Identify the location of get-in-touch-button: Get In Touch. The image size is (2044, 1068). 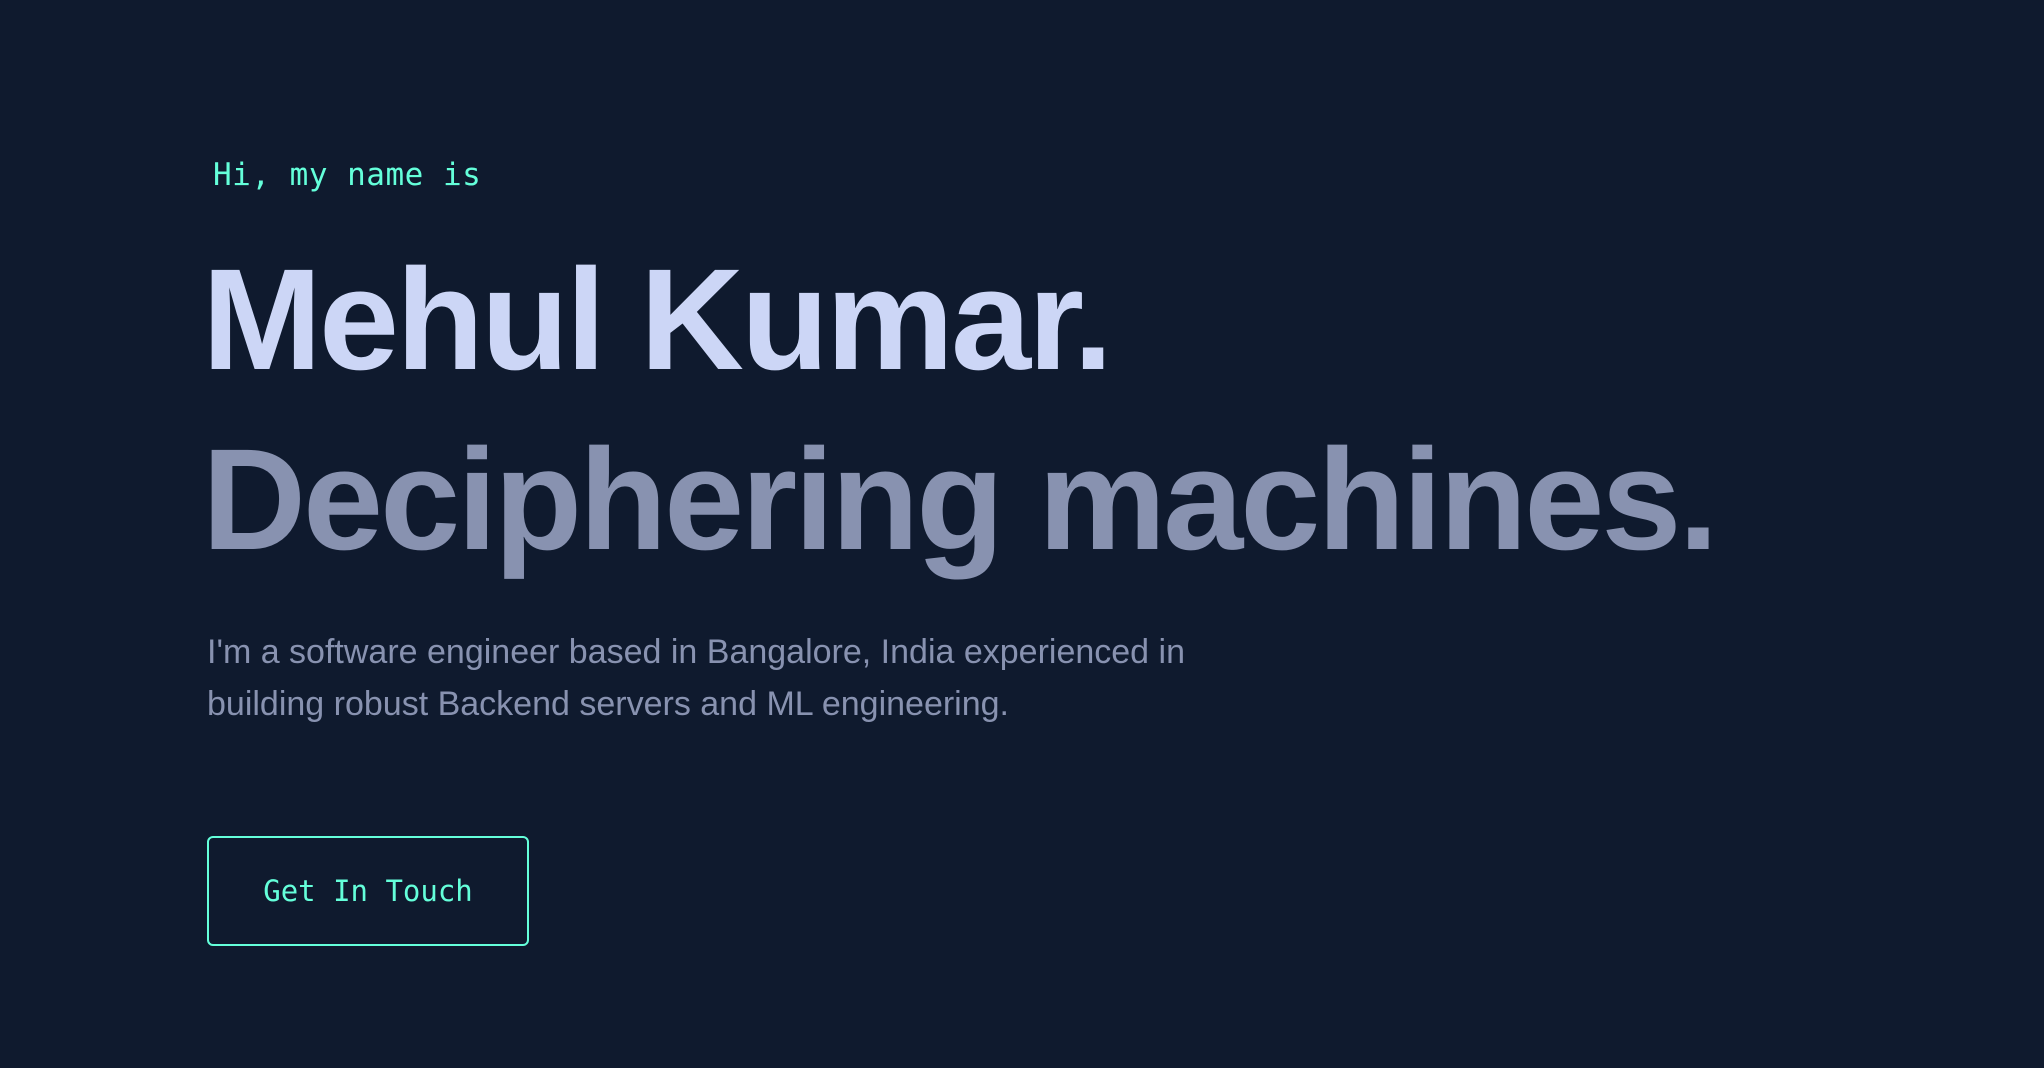
(368, 891).